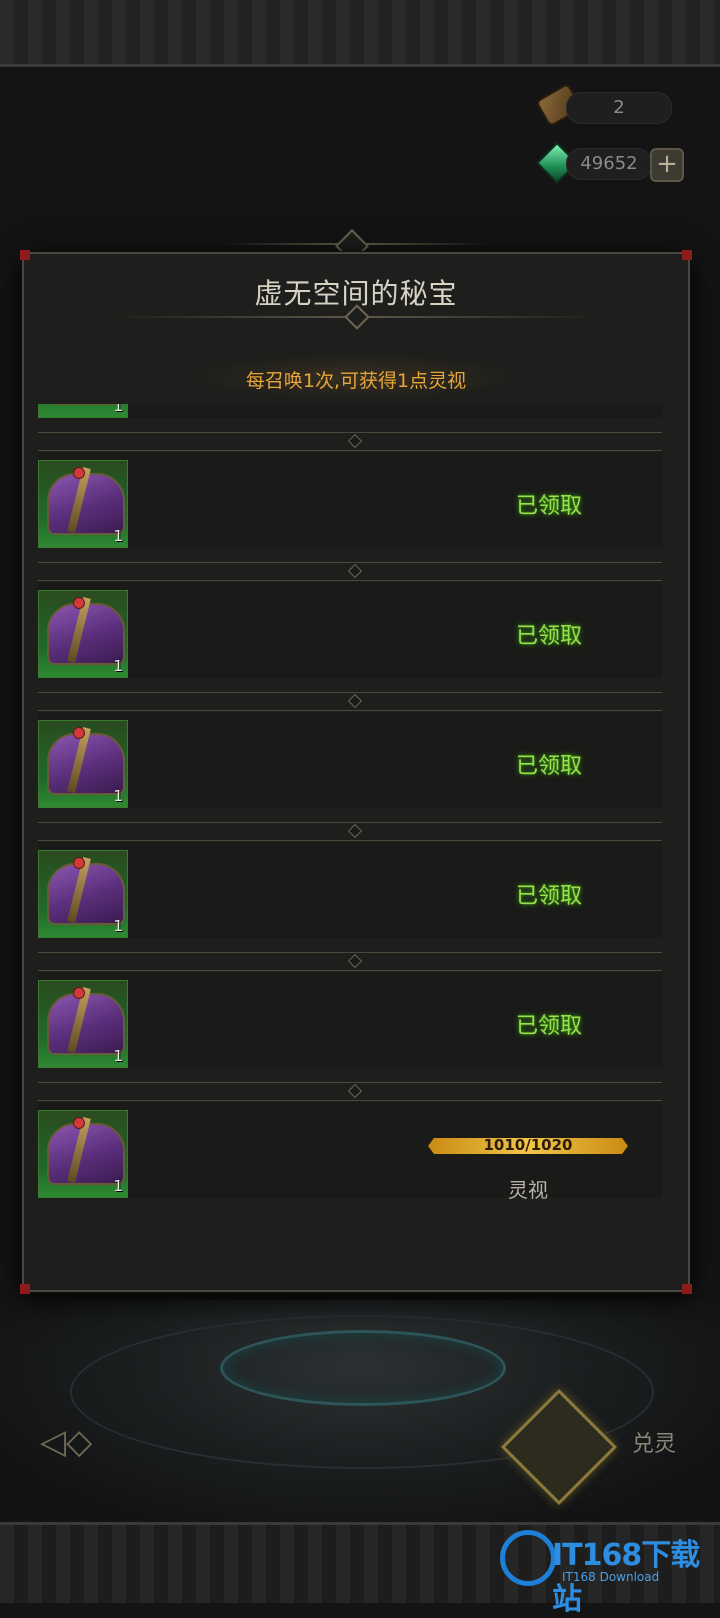 This screenshot has height=1618, width=720. Describe the element at coordinates (609, 164) in the screenshot. I see `gem-count: 49652` at that location.